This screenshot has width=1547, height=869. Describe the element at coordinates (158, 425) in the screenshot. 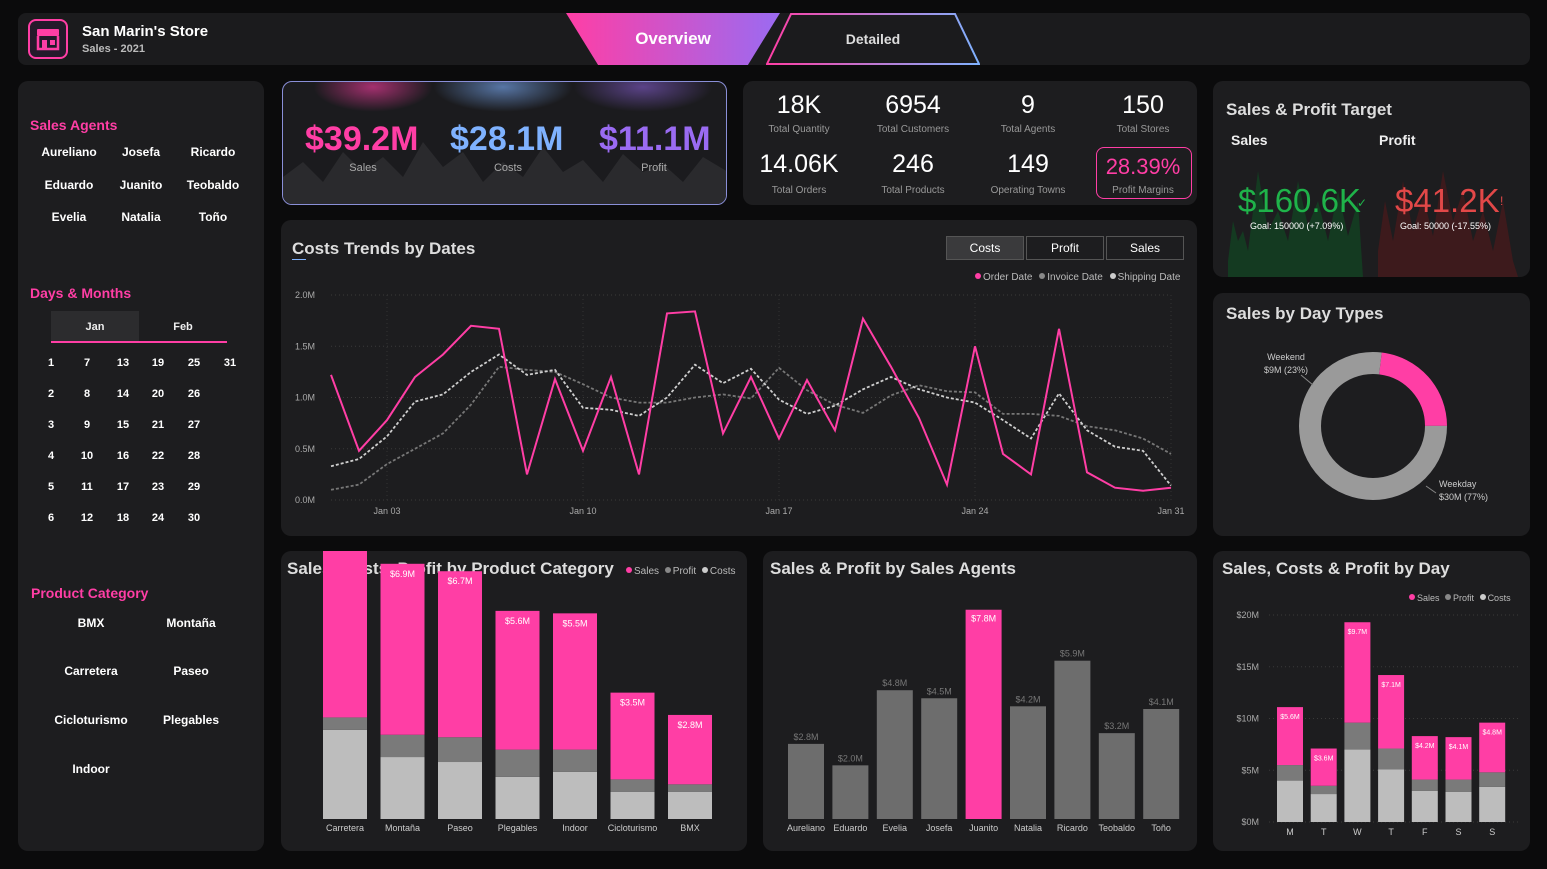

I see `day-filter-14: 21` at that location.